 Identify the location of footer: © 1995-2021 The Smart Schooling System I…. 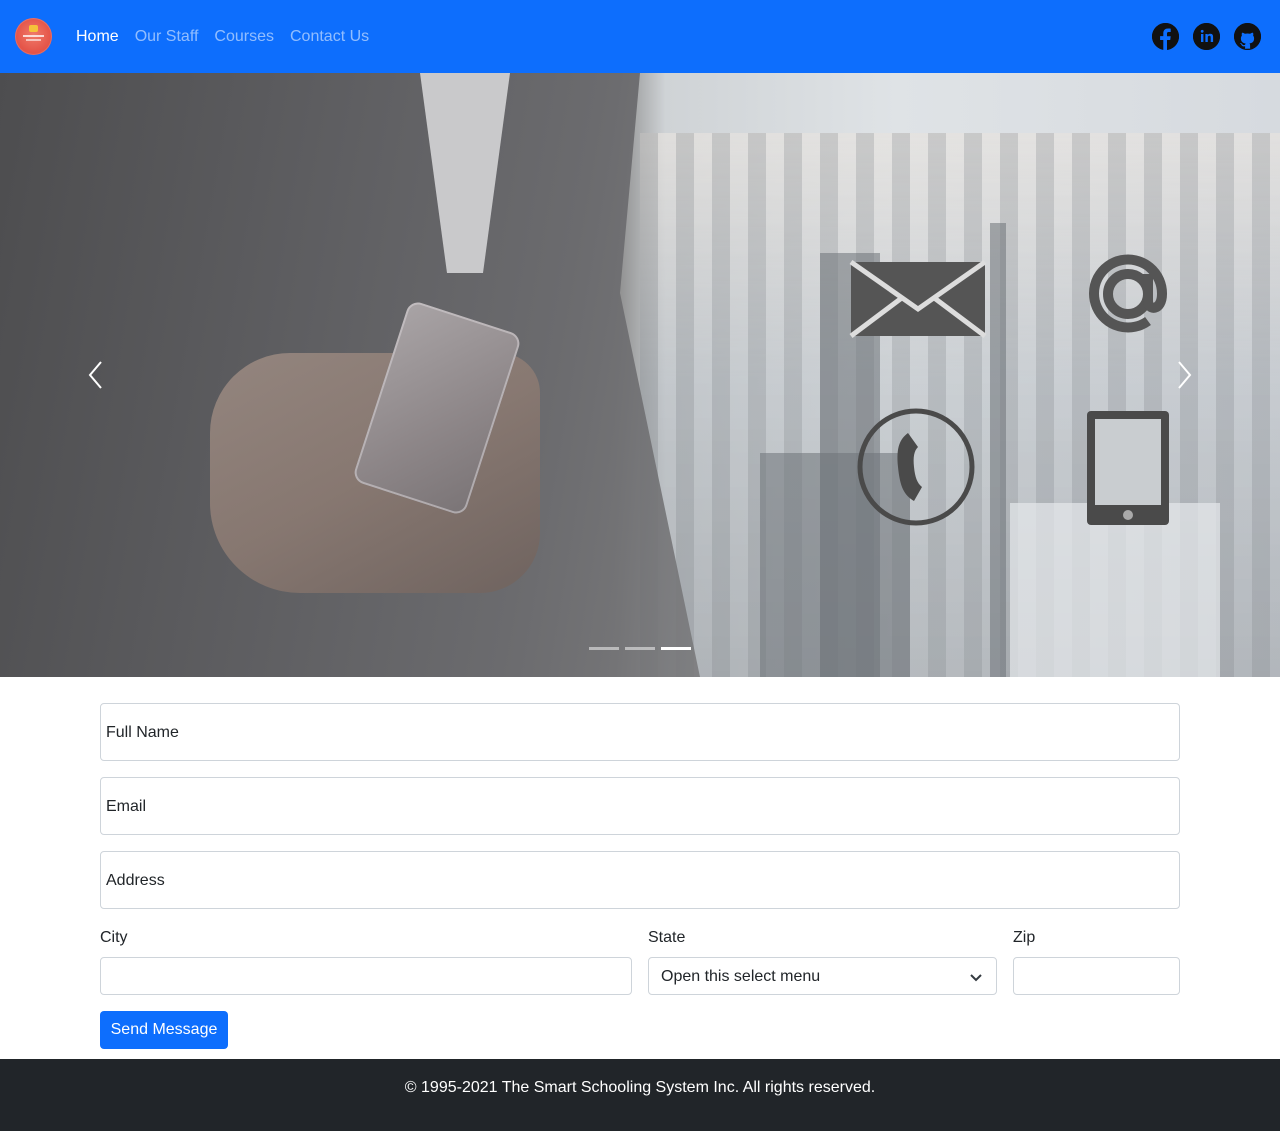
(640, 1095).